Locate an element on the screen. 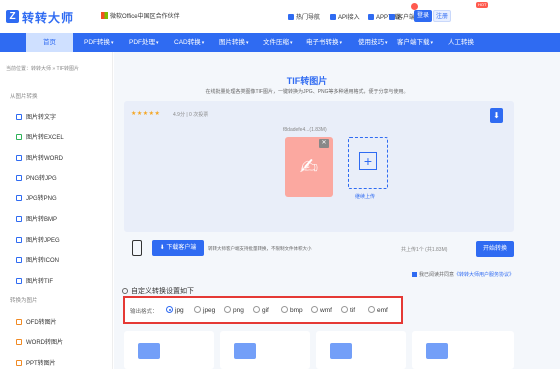  site-logo: Z 转转大师 is located at coordinates (56, 17).